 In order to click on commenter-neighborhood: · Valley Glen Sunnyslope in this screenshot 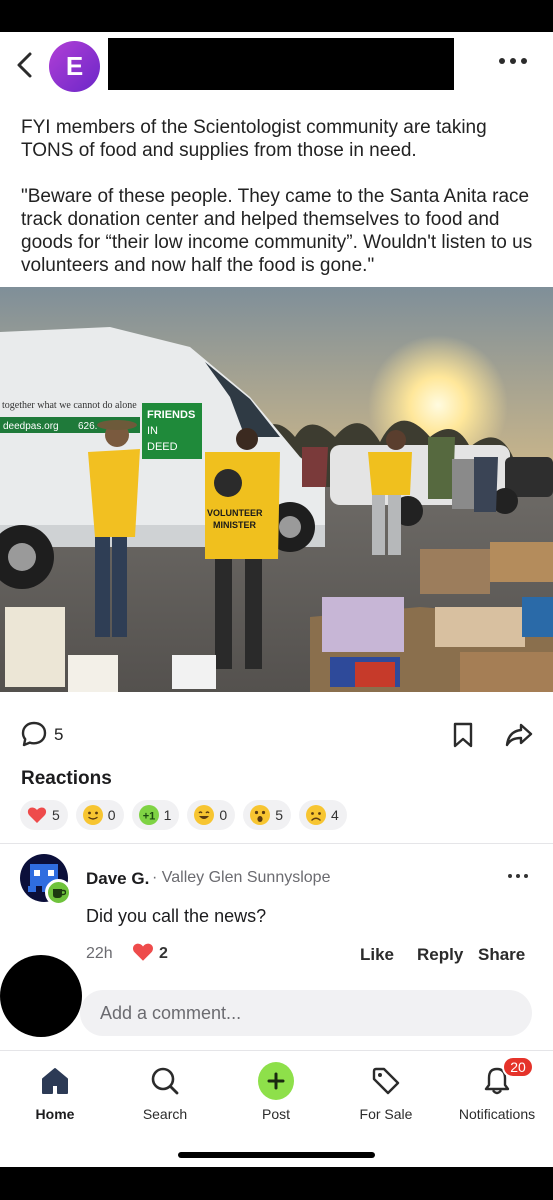, I will do `click(241, 877)`.